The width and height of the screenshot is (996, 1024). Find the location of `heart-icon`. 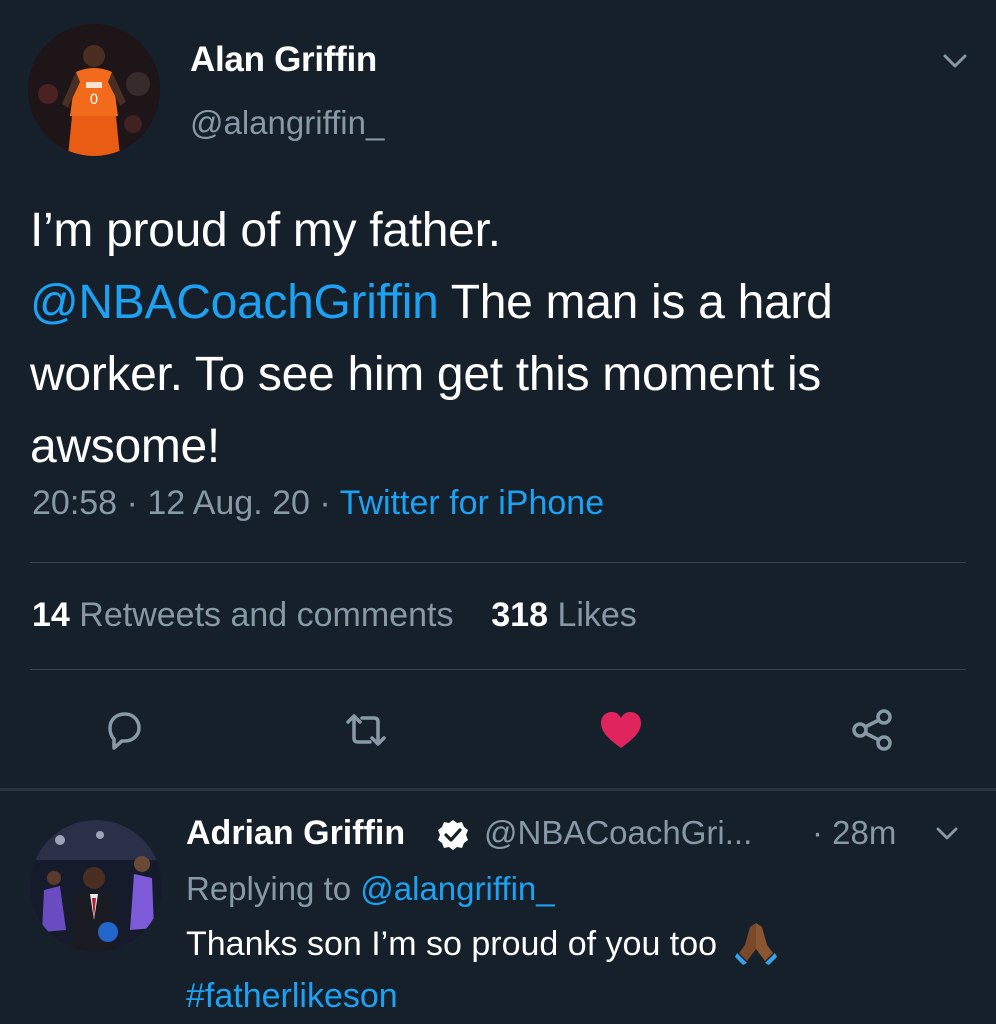

heart-icon is located at coordinates (621, 730).